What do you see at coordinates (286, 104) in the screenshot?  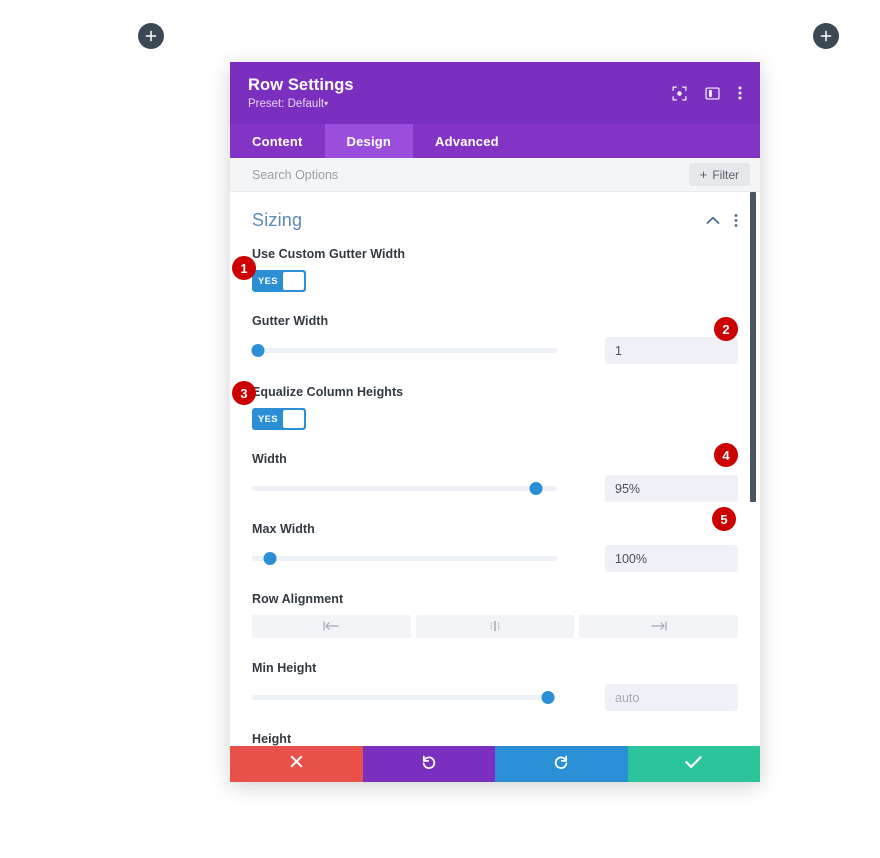 I see `preset-label: Preset: Default` at bounding box center [286, 104].